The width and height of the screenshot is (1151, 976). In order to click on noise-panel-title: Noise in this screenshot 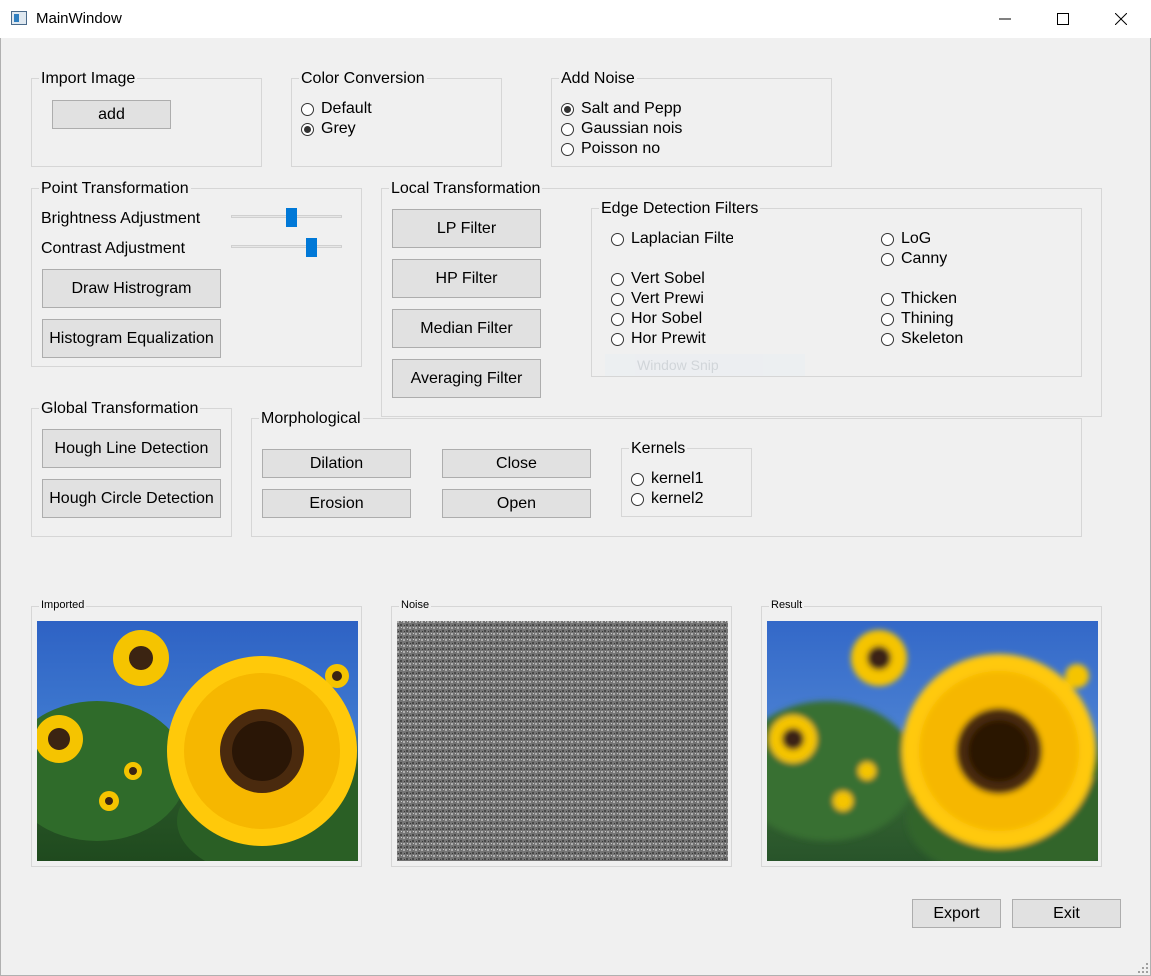, I will do `click(415, 605)`.